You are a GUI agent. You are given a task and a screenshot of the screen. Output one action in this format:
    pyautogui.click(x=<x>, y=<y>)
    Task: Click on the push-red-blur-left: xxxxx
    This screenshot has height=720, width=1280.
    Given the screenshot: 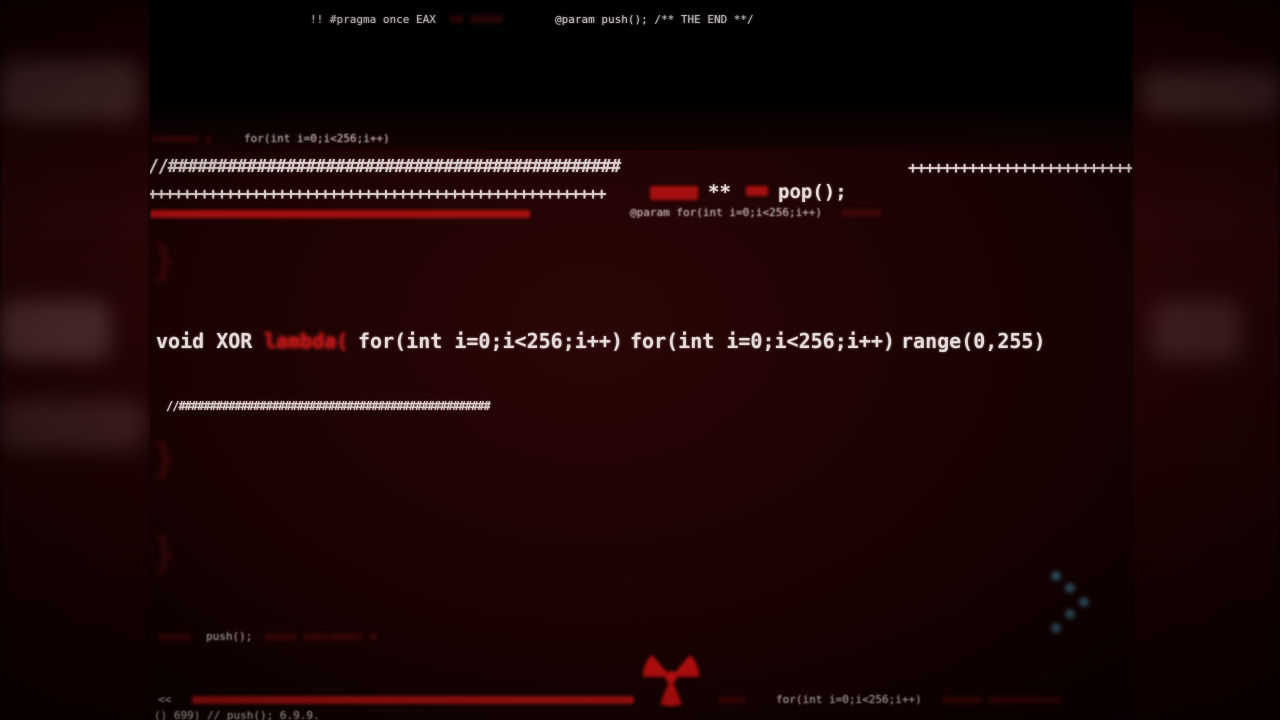 What is the action you would take?
    pyautogui.click(x=175, y=636)
    